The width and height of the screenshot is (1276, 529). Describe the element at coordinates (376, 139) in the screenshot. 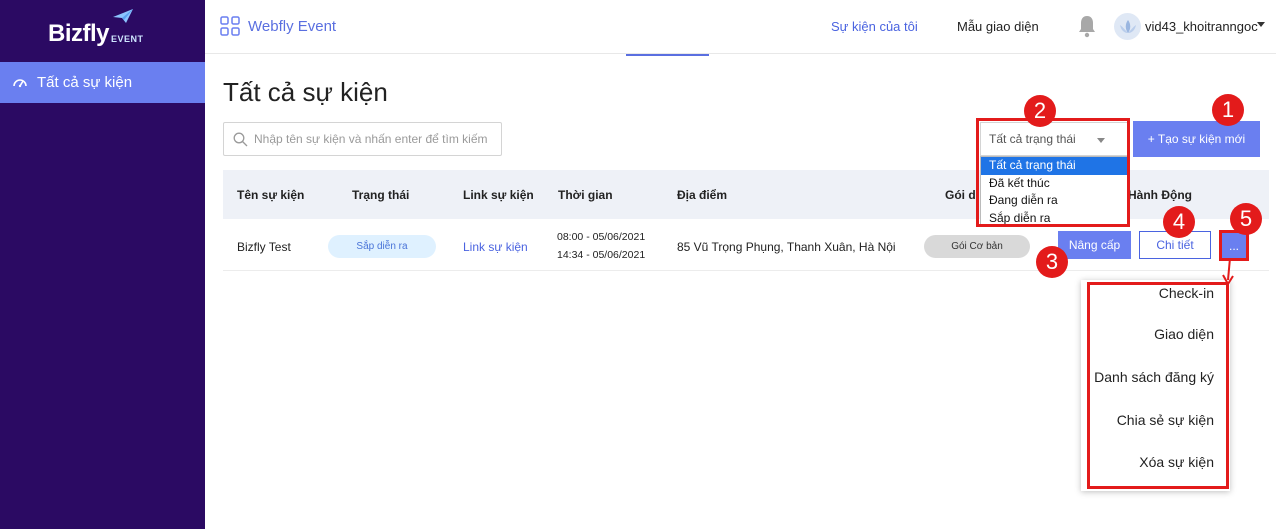

I see `search-input` at that location.